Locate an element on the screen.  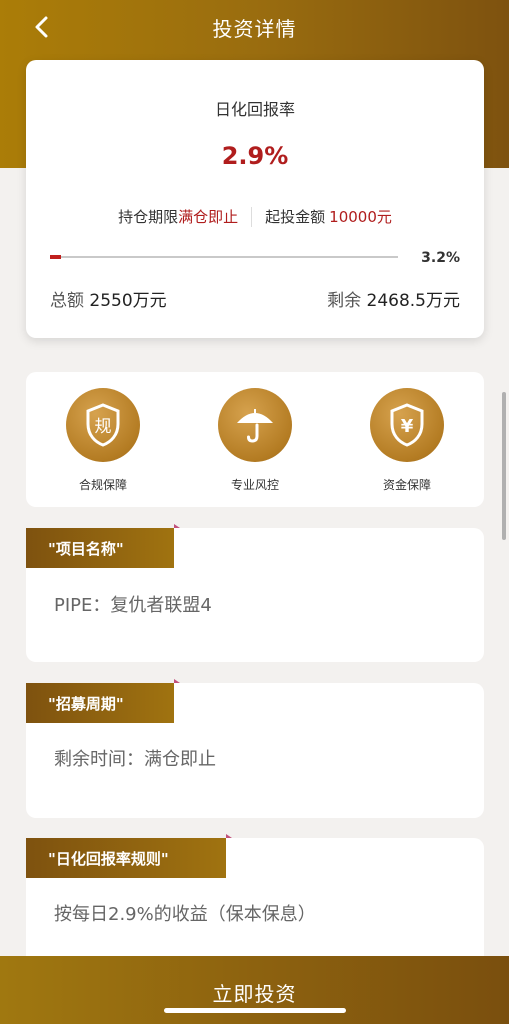
remaining-value: 2468.5万元 is located at coordinates (413, 301).